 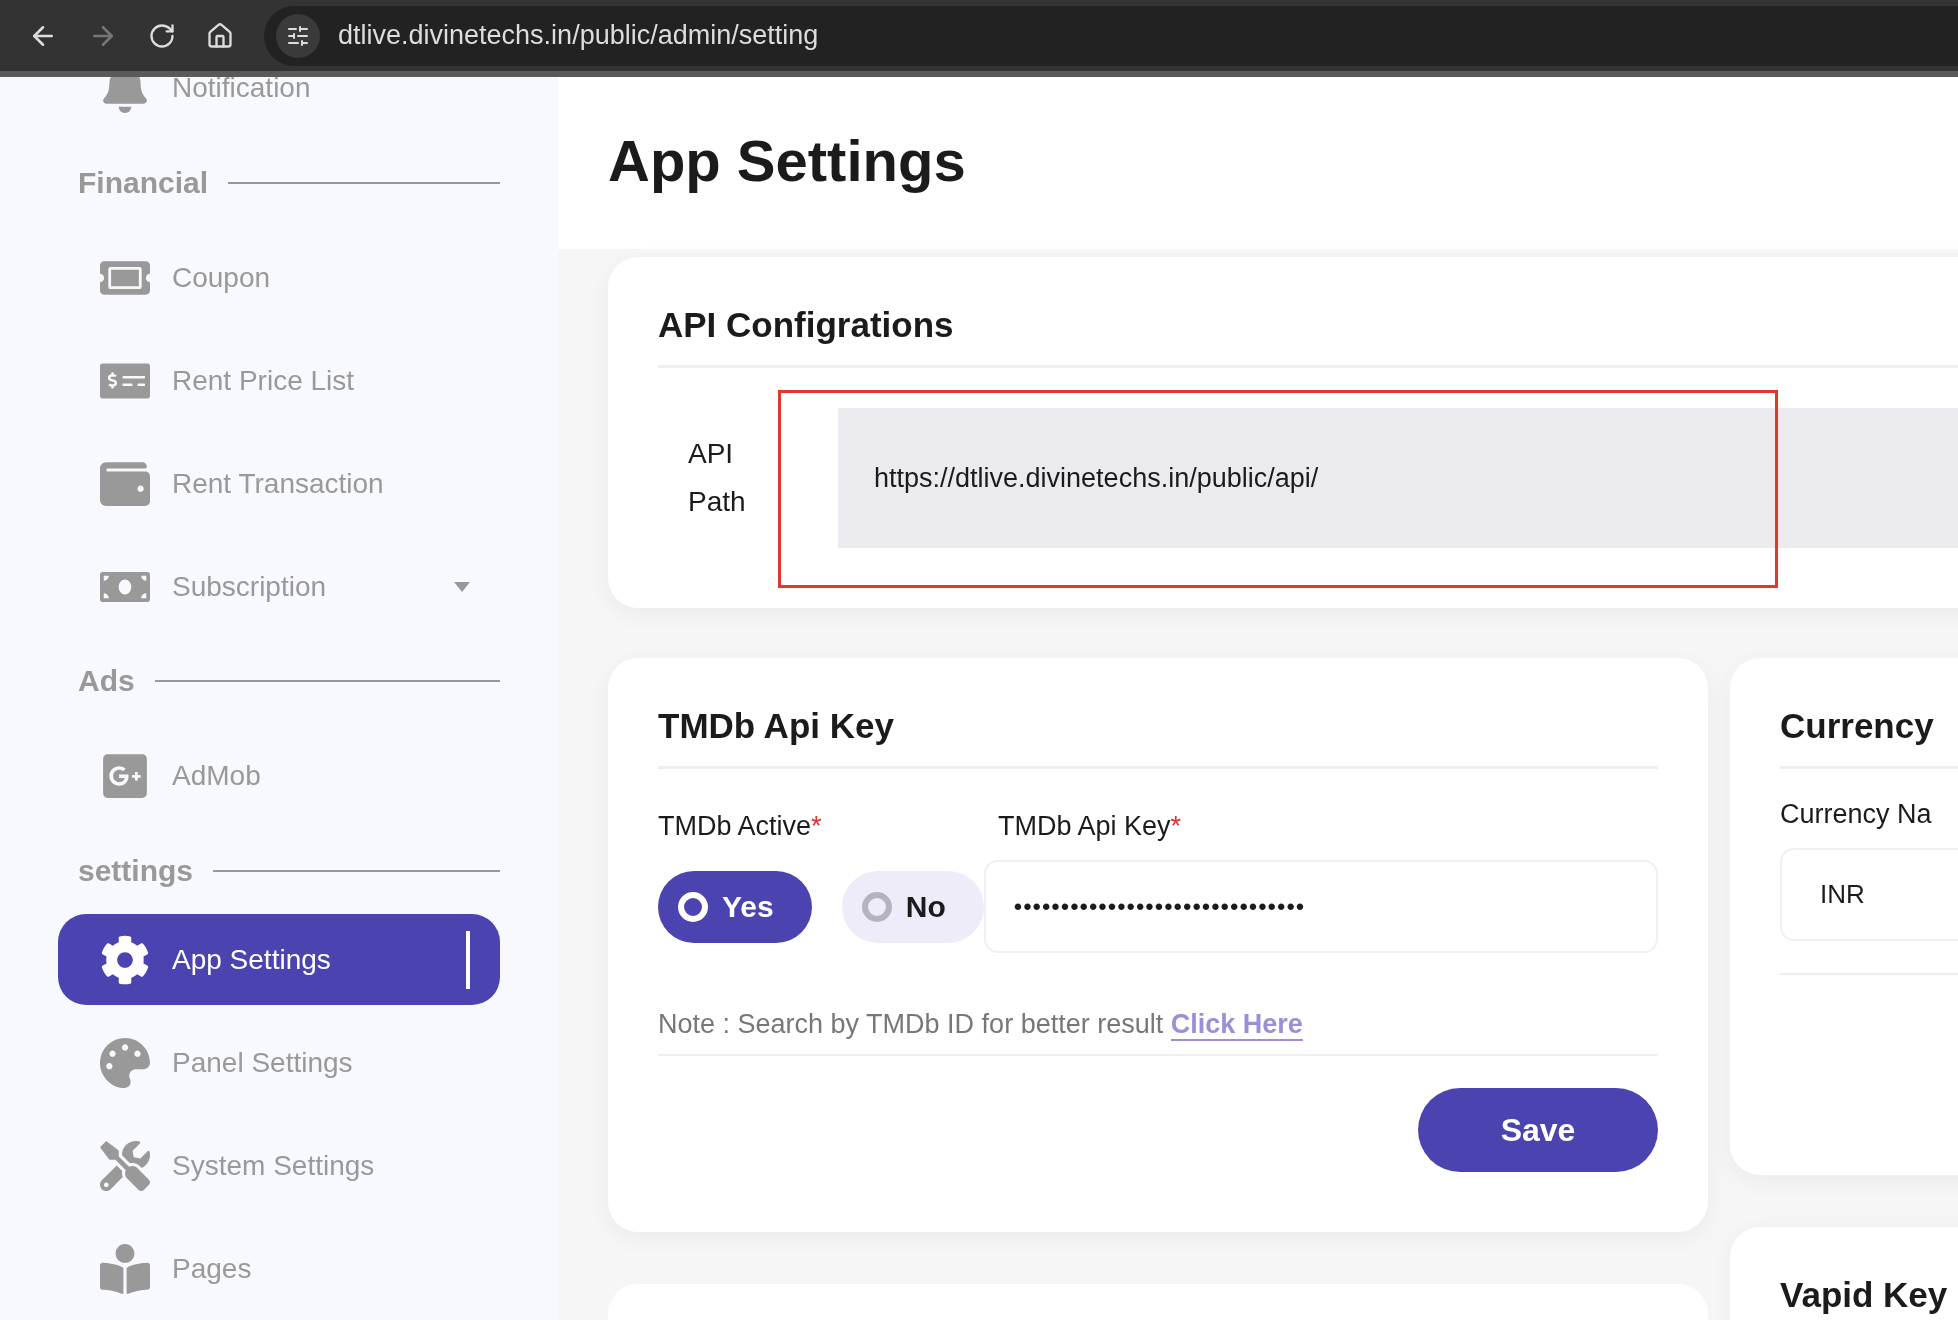 What do you see at coordinates (578, 35) in the screenshot?
I see `address-bar: dtlive.divinetechs.in/public/admin/setting` at bounding box center [578, 35].